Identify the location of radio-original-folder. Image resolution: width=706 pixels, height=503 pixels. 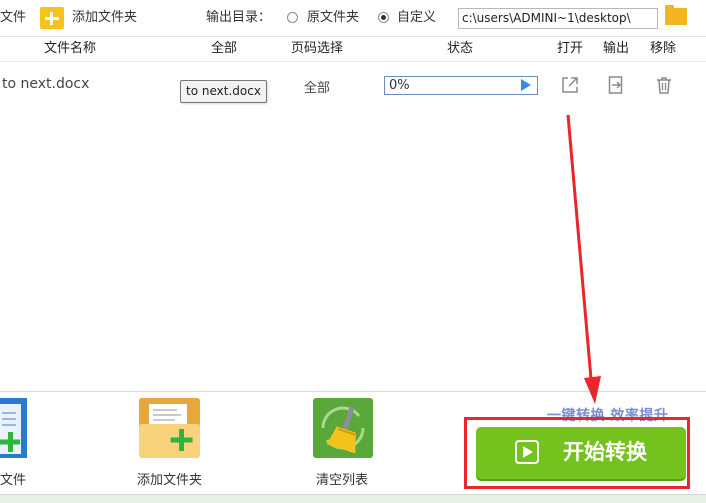
(292, 17).